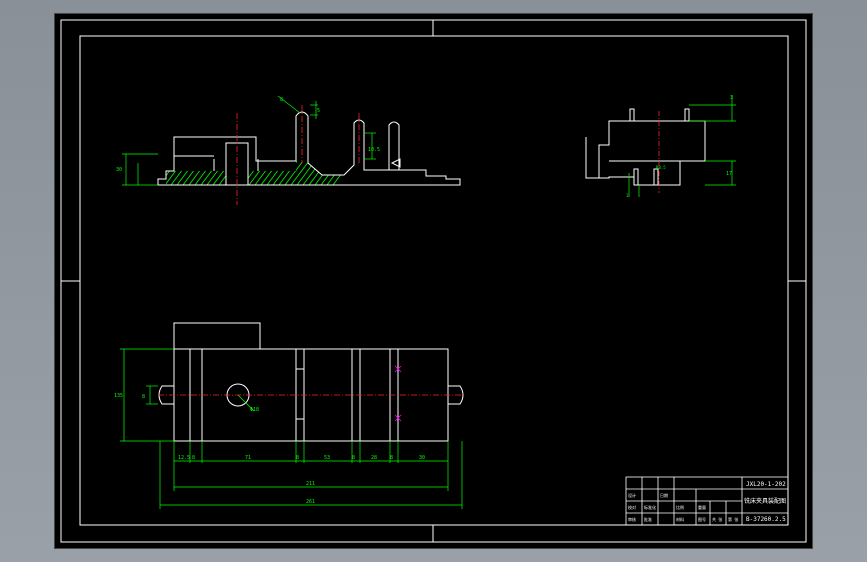 This screenshot has width=867, height=562. What do you see at coordinates (281, 100) in the screenshot?
I see `dim-front-top-a: 8` at bounding box center [281, 100].